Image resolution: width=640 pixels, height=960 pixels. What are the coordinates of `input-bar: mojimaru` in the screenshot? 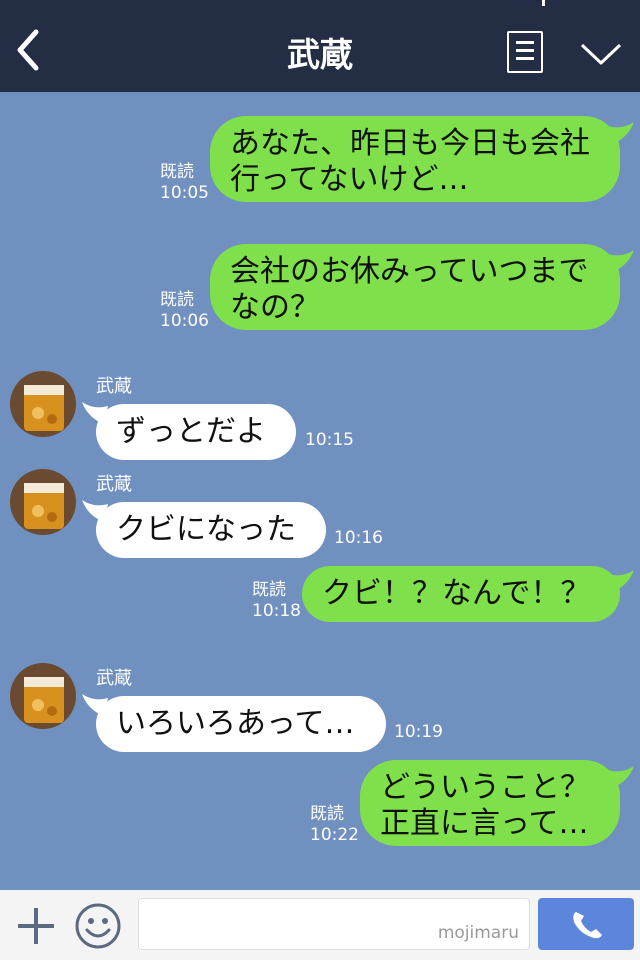 It's located at (320, 925).